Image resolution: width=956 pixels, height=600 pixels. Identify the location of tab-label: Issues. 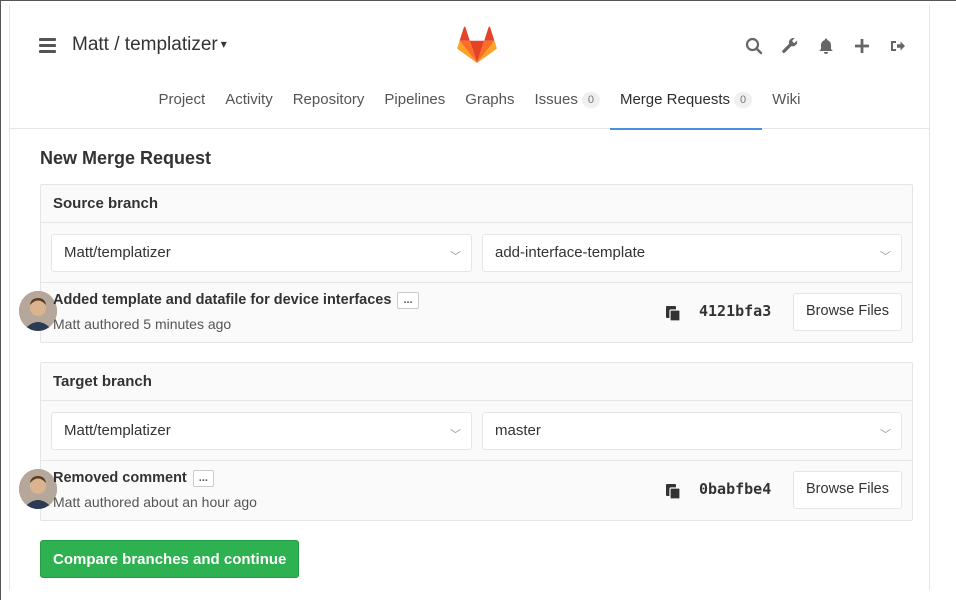
(555, 99).